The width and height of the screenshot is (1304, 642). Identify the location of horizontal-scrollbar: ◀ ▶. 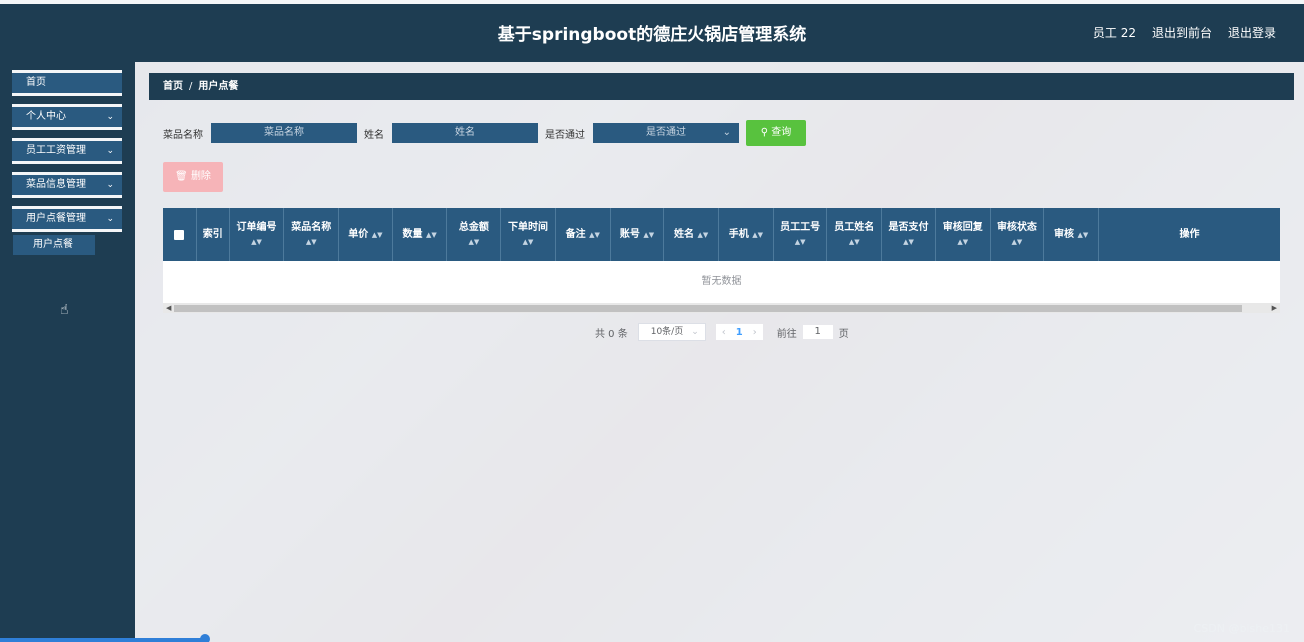
(721, 308).